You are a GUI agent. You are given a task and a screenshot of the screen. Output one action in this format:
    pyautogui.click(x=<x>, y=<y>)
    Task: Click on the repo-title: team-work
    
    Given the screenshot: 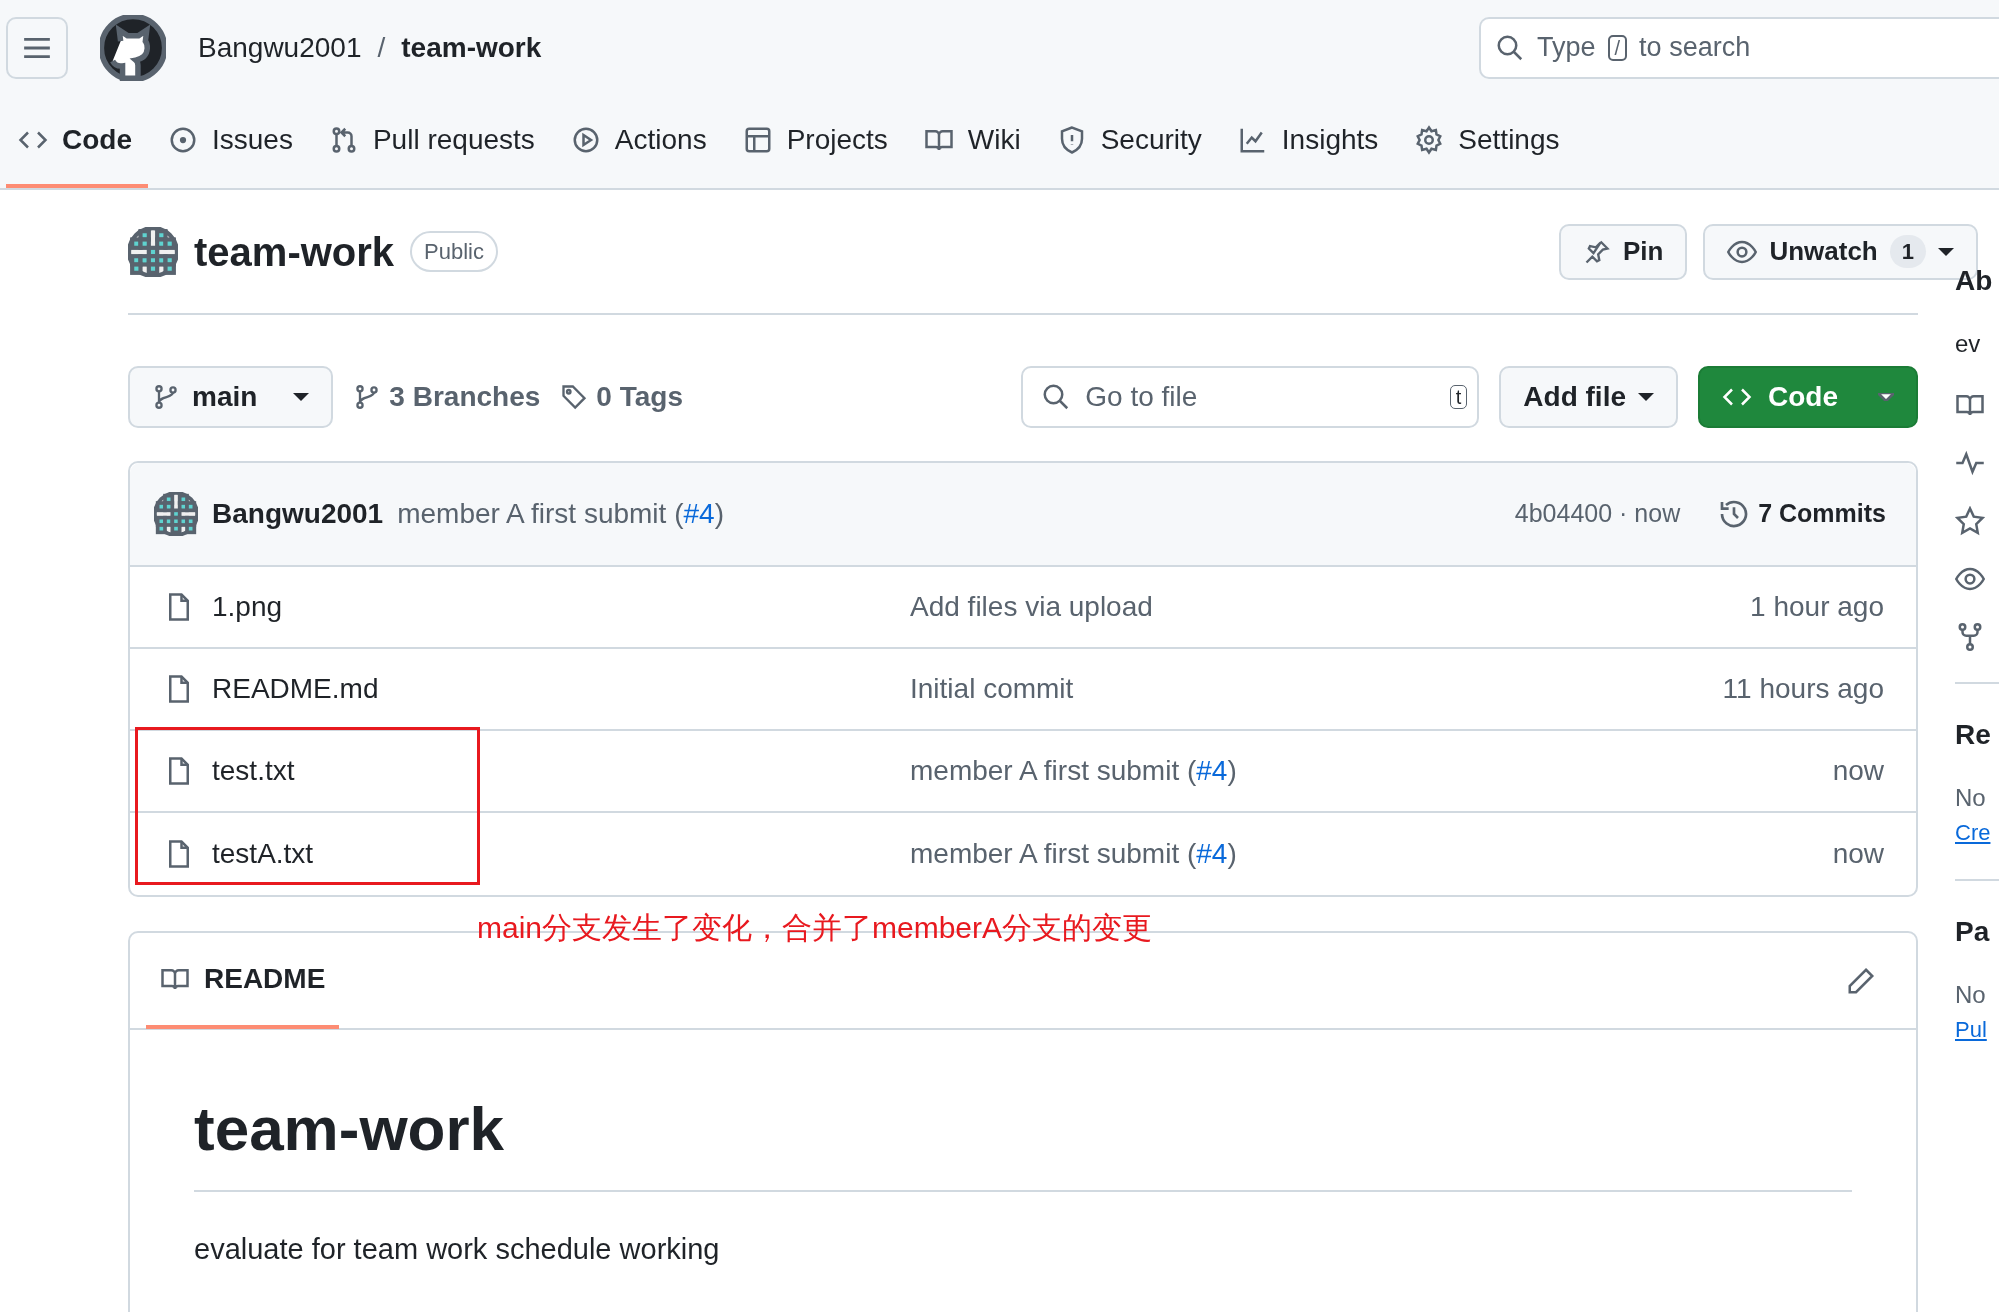 What is the action you would take?
    pyautogui.click(x=294, y=252)
    